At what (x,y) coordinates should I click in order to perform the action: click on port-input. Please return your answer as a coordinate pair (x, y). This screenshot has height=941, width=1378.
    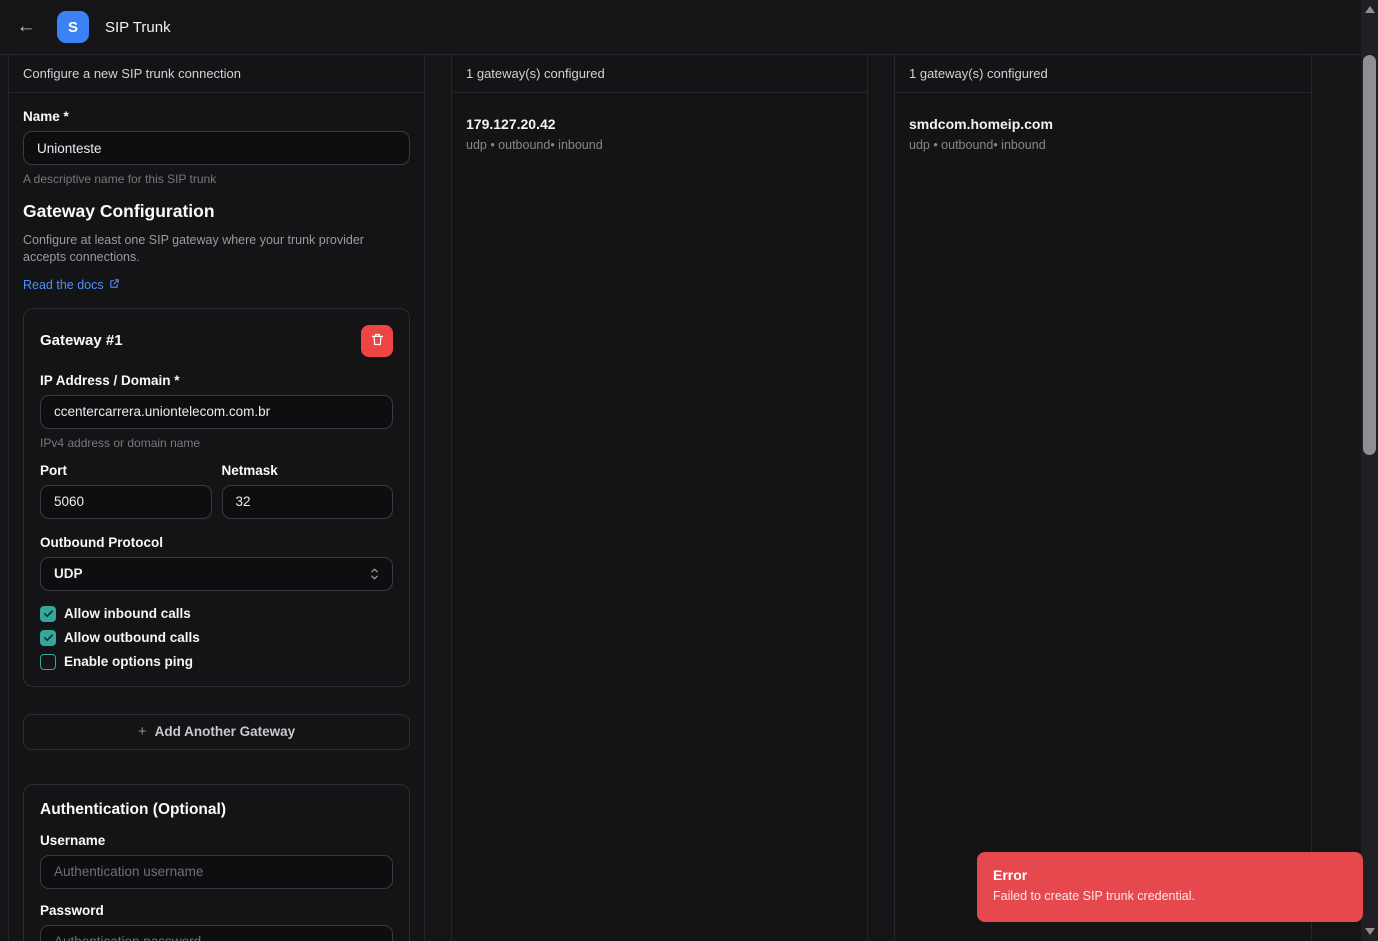
    Looking at the image, I should click on (126, 501).